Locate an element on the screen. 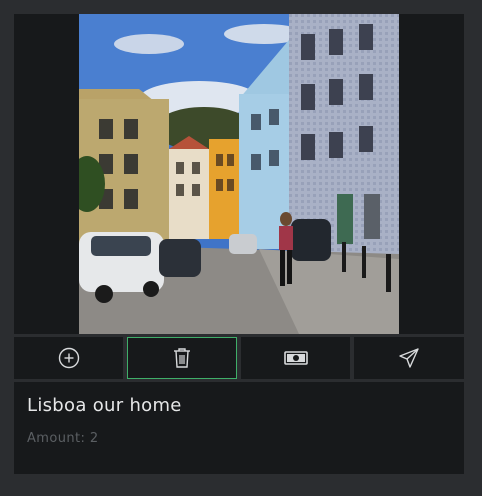 The height and width of the screenshot is (496, 482). amount-label: Amount: is located at coordinates (56, 438).